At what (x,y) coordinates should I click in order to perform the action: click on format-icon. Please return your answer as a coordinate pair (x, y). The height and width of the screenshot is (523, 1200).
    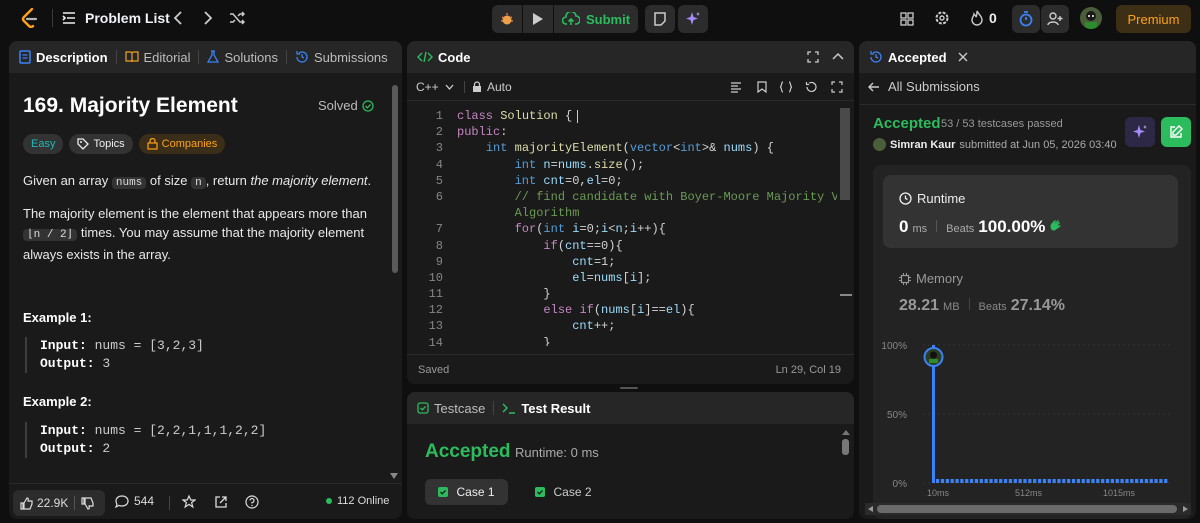
    Looking at the image, I should click on (736, 87).